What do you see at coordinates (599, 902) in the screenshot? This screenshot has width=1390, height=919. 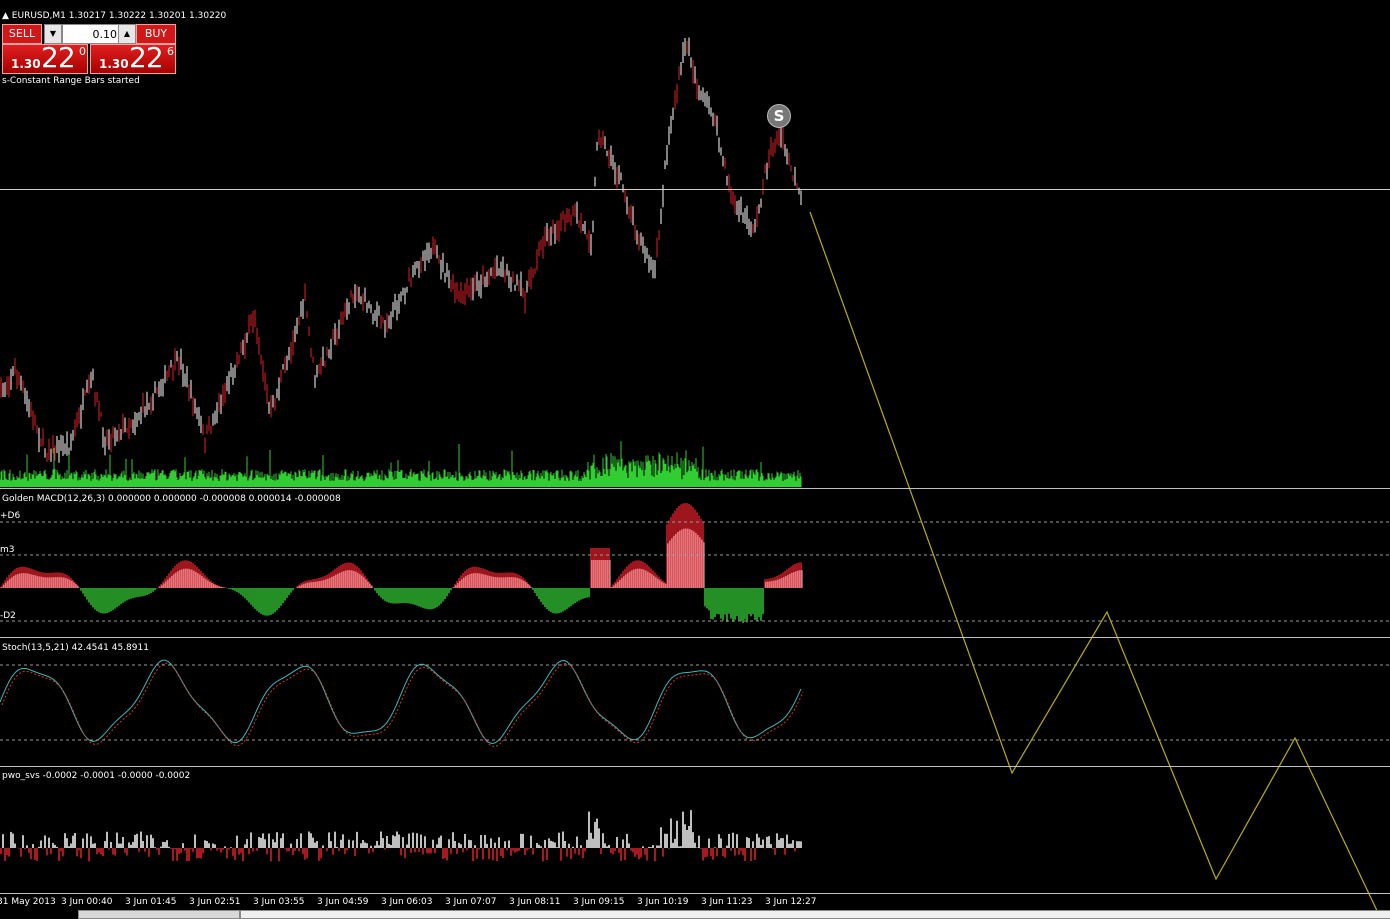 I see `time-axis-label: 3 Jun 09:15` at bounding box center [599, 902].